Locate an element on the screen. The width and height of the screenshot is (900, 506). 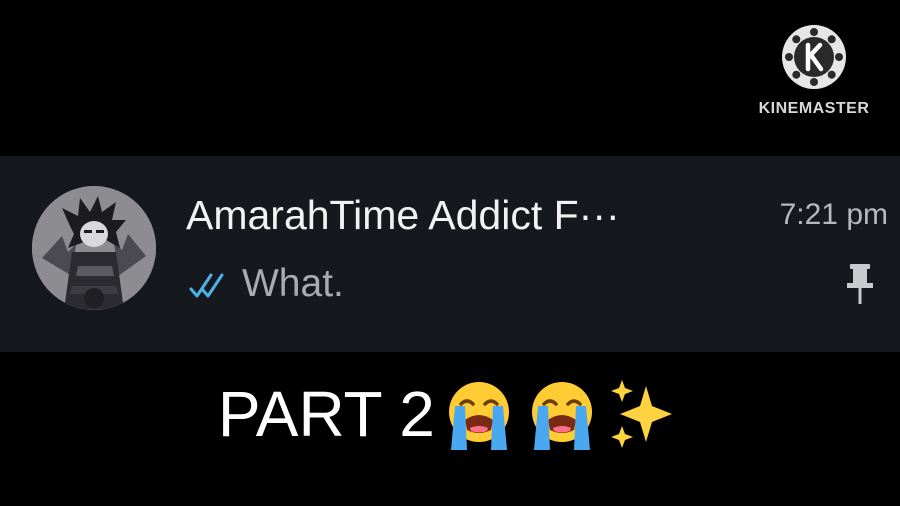
kinemaster-watermark: KINEMASTER is located at coordinates (814, 71).